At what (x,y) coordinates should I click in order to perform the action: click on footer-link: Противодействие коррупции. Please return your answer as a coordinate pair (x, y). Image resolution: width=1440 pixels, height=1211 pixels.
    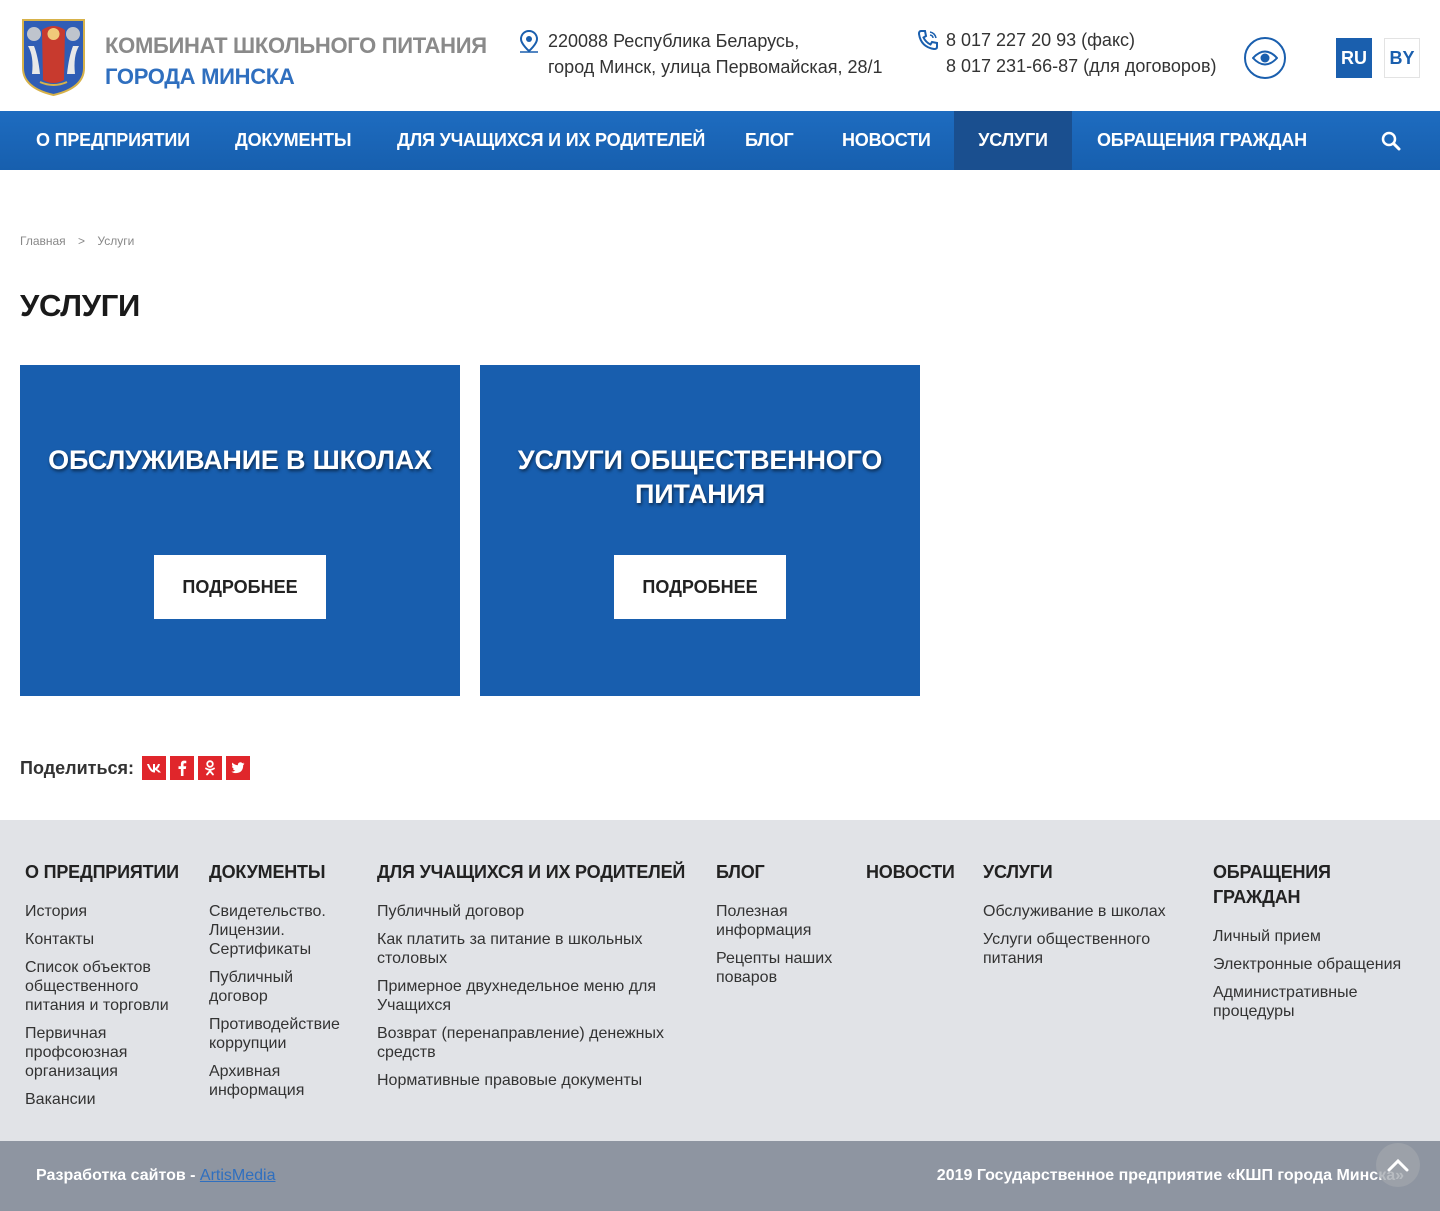
    Looking at the image, I should click on (279, 1034).